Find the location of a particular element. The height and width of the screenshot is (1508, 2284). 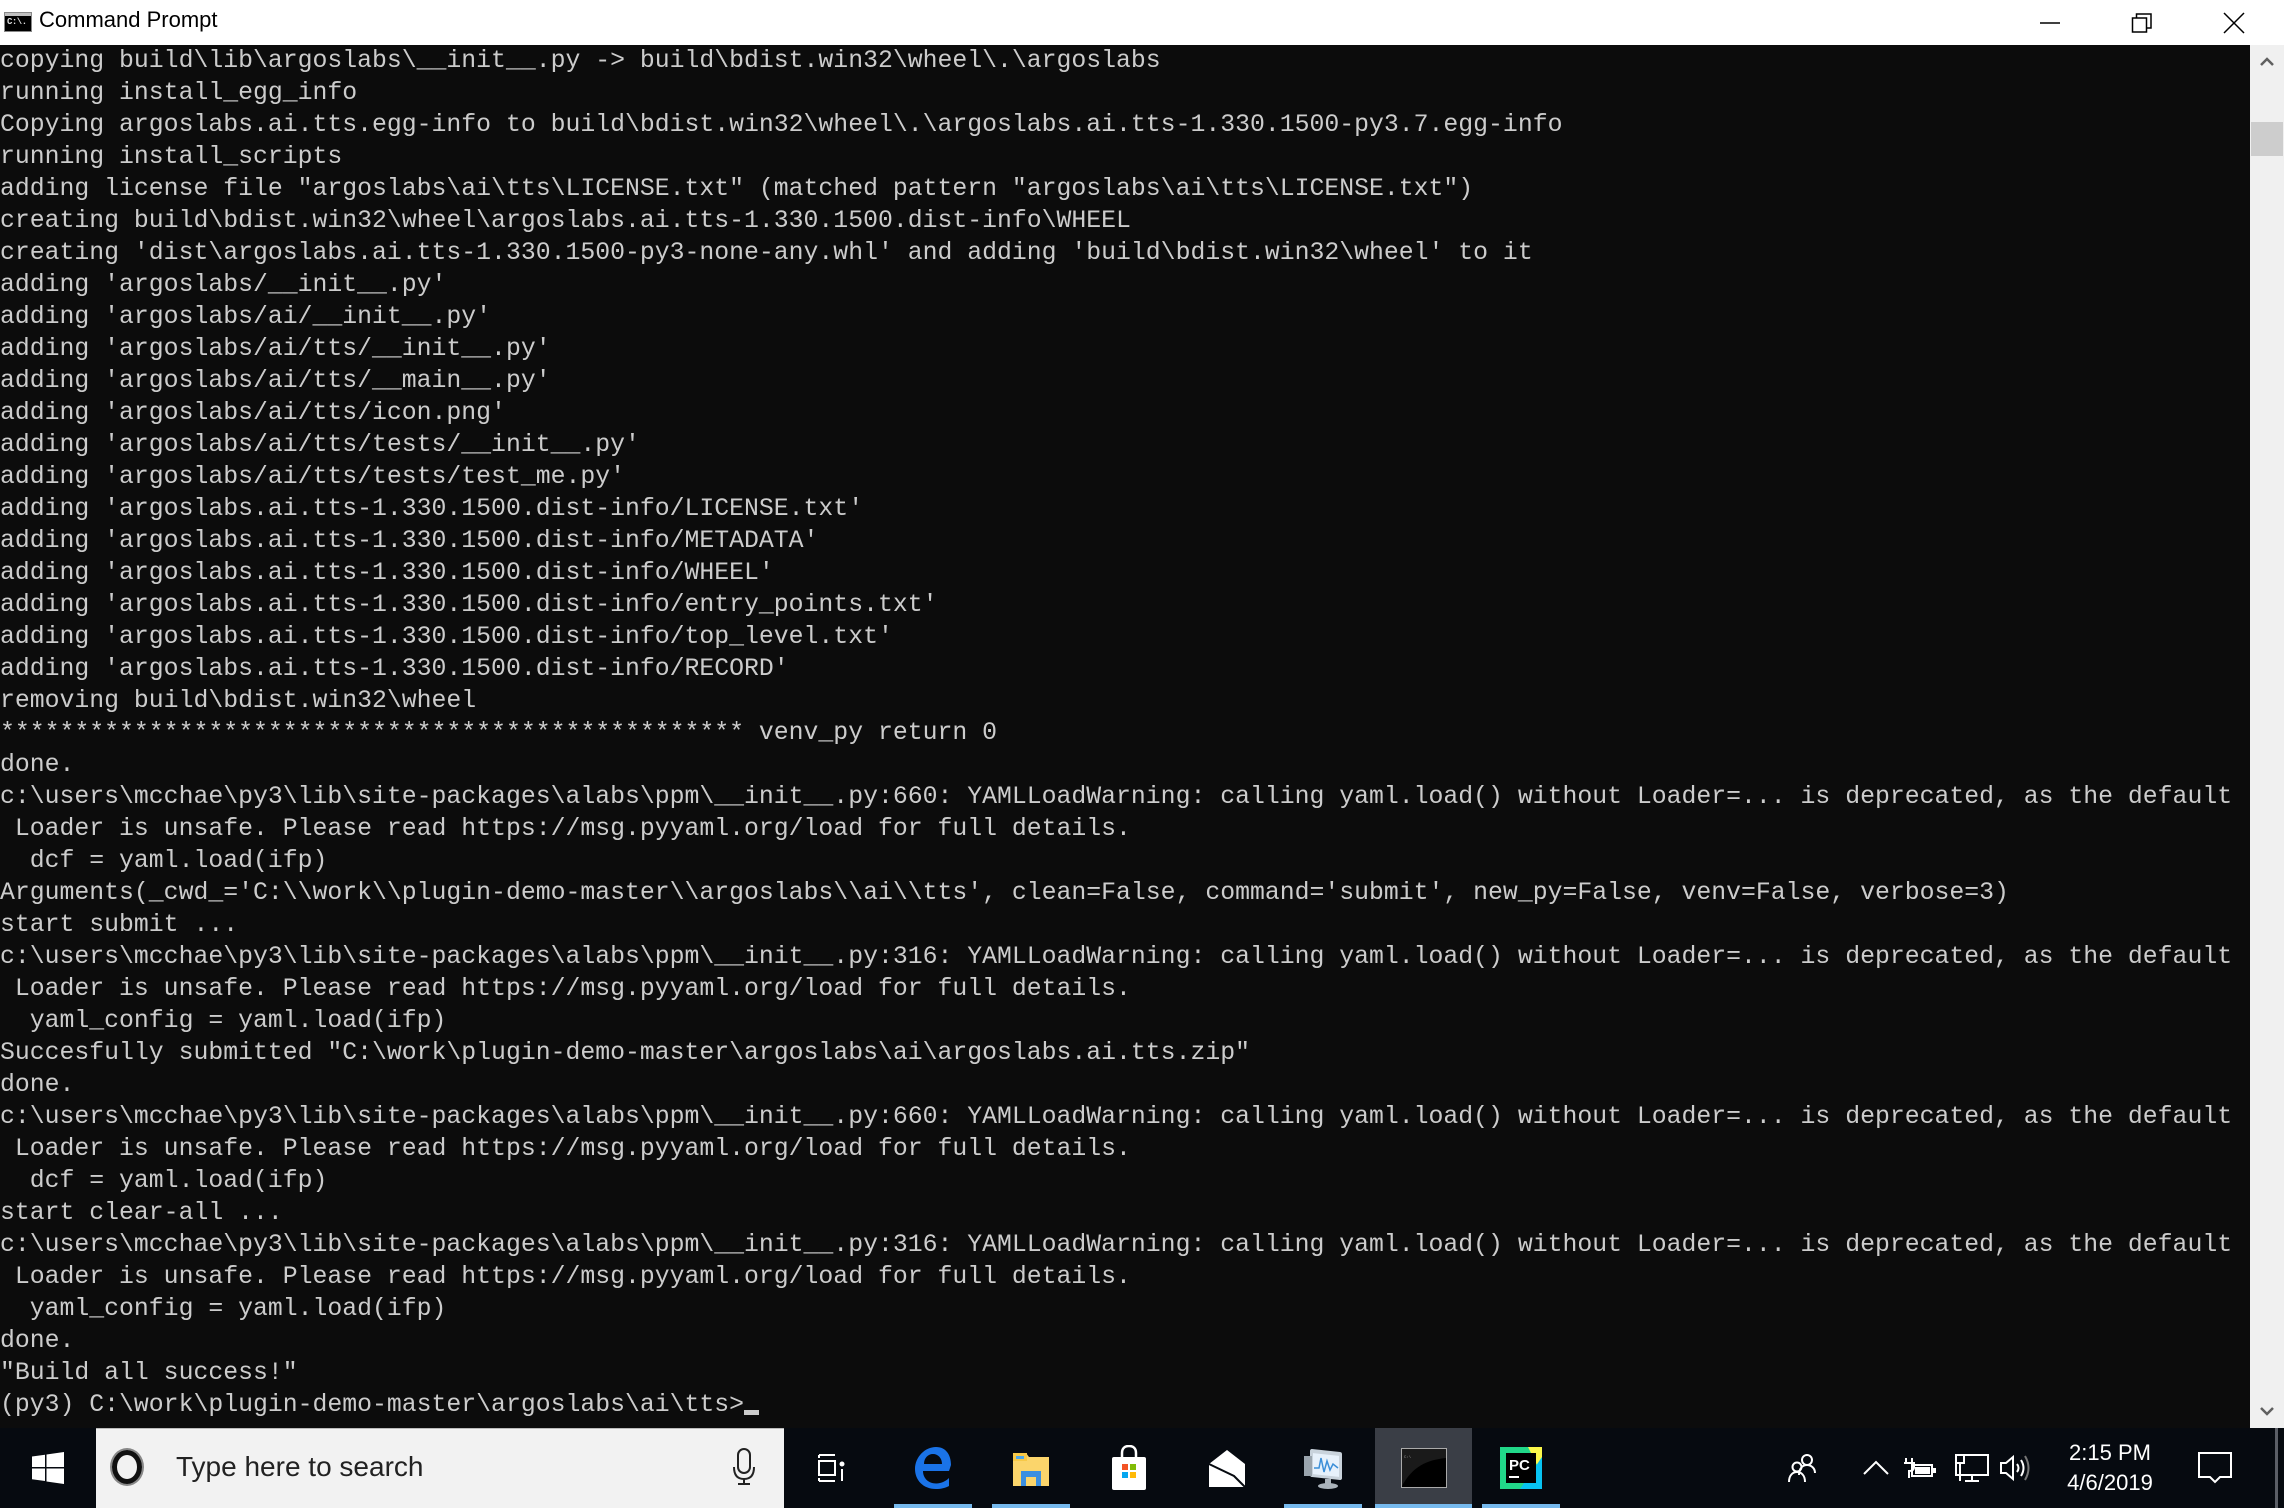

restore-icon is located at coordinates (2141, 22).